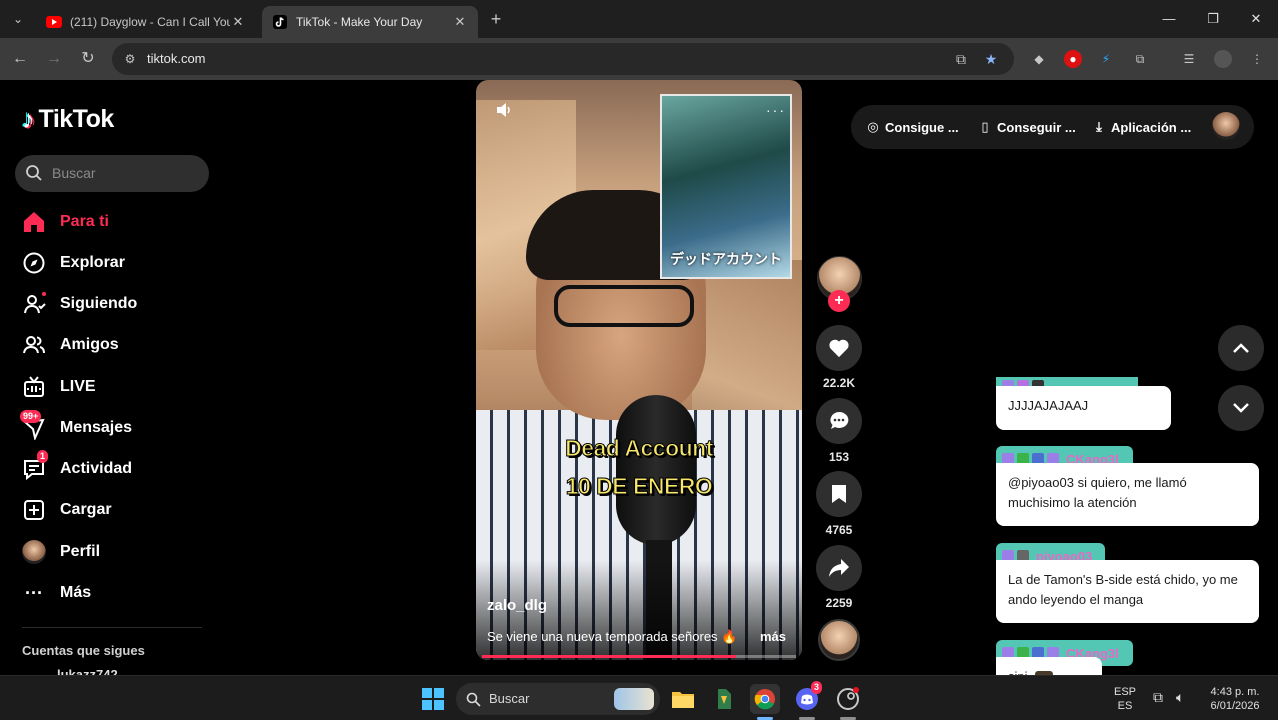 This screenshot has height=720, width=1278. What do you see at coordinates (839, 640) in the screenshot?
I see `music-disc-avatar` at bounding box center [839, 640].